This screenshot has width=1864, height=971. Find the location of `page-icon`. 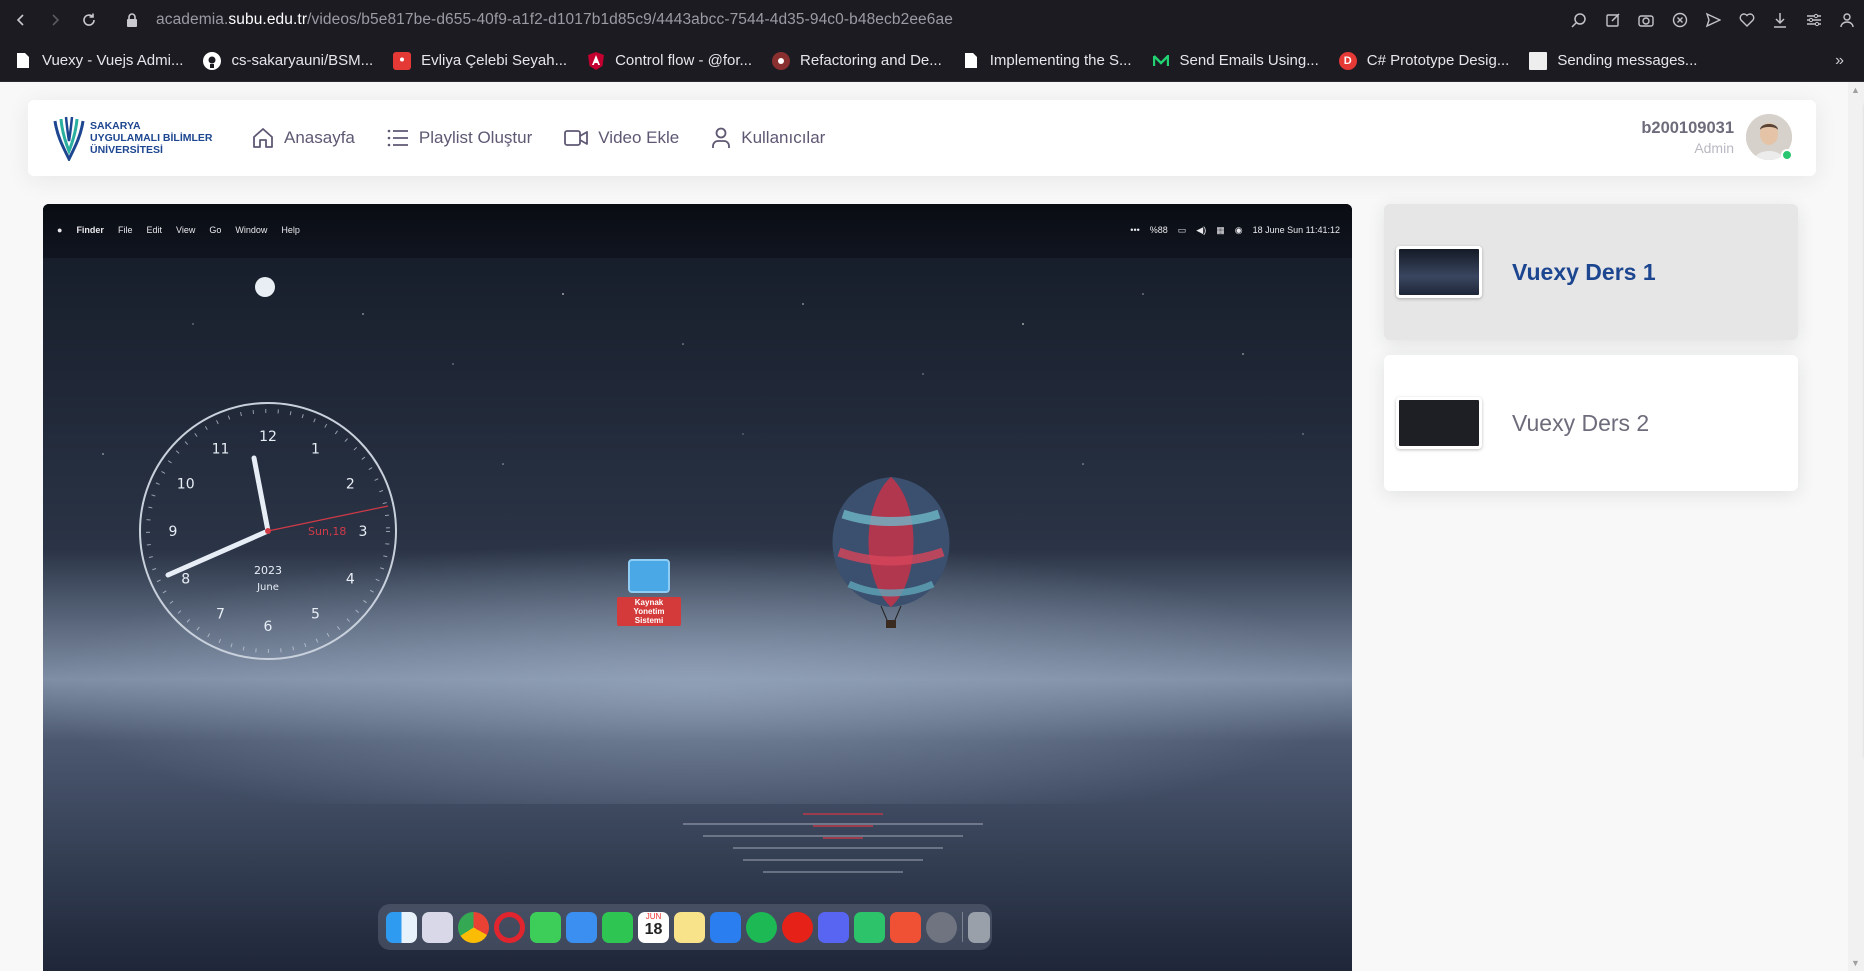

page-icon is located at coordinates (23, 61).